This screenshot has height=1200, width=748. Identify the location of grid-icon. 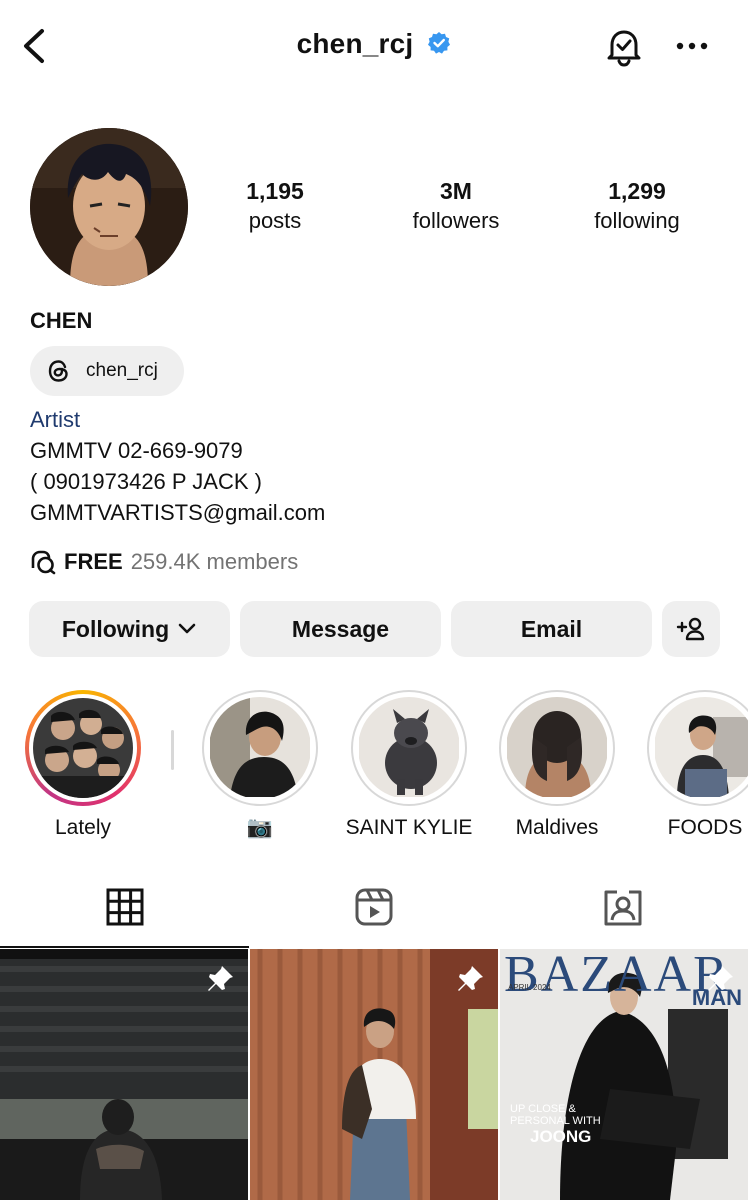
(124, 907).